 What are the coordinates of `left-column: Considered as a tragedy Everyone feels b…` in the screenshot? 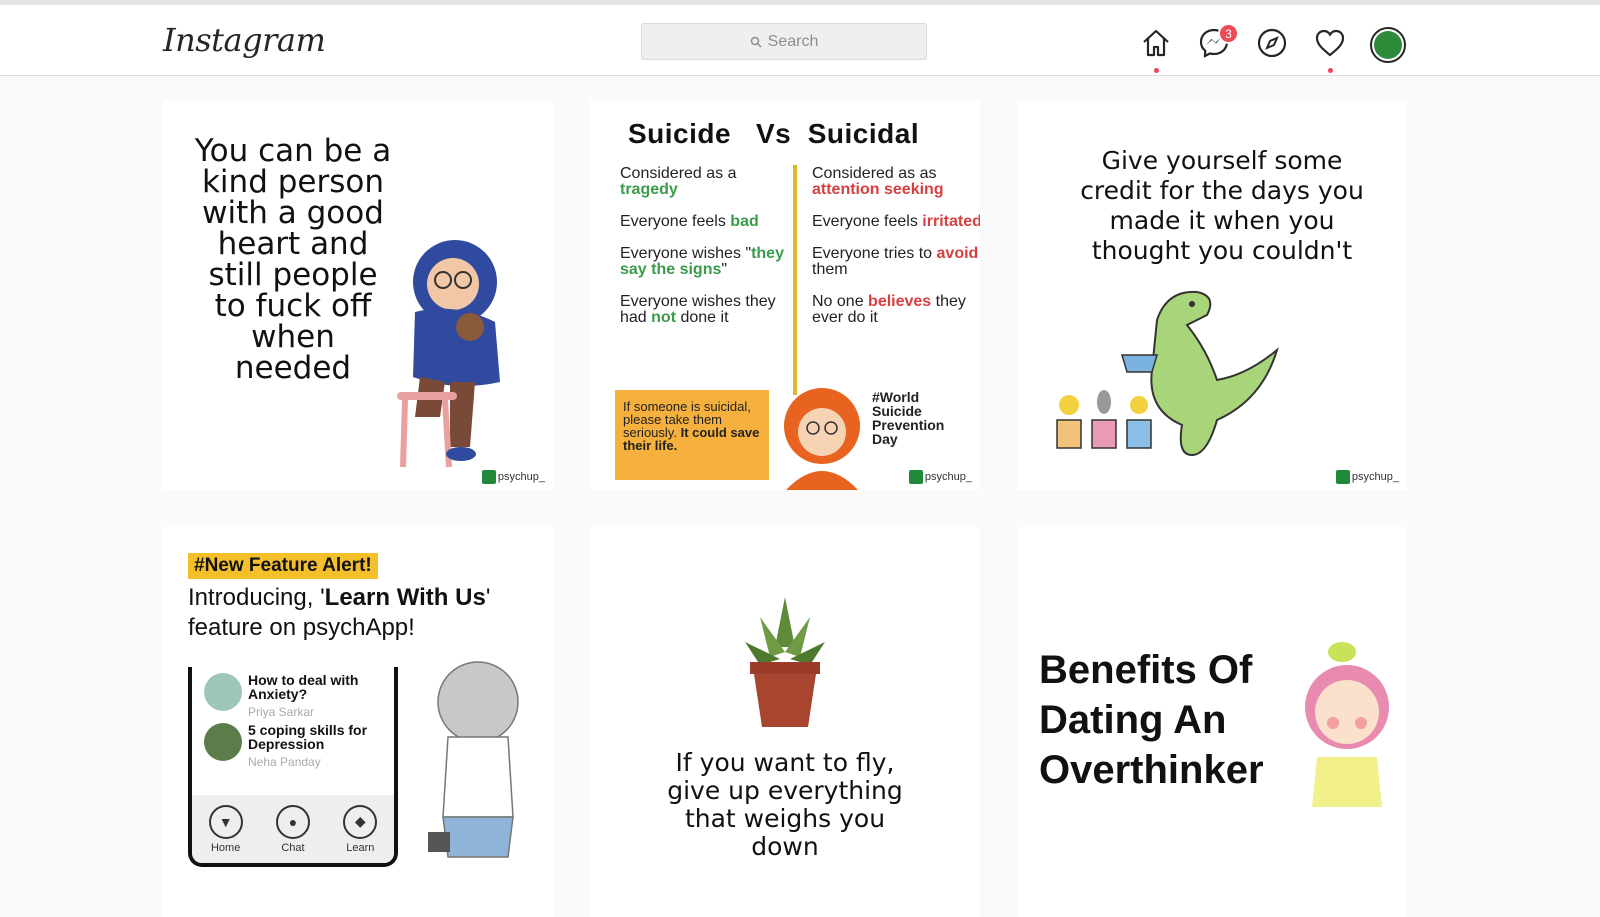 It's located at (706, 254).